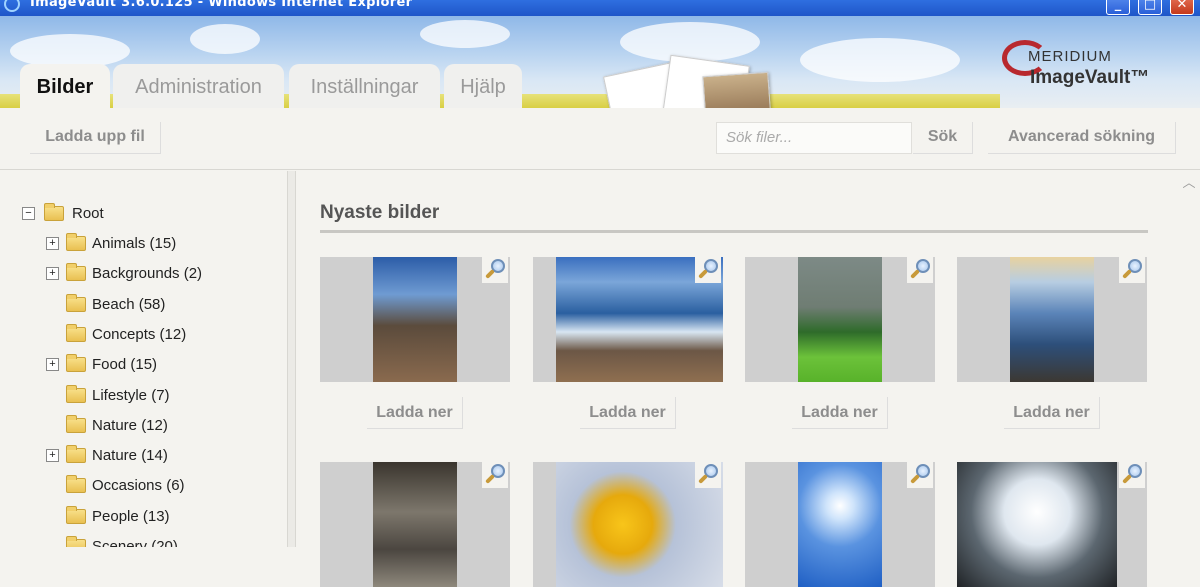 This screenshot has height=587, width=1200. I want to click on tree-item-label: People (13), so click(131, 516).